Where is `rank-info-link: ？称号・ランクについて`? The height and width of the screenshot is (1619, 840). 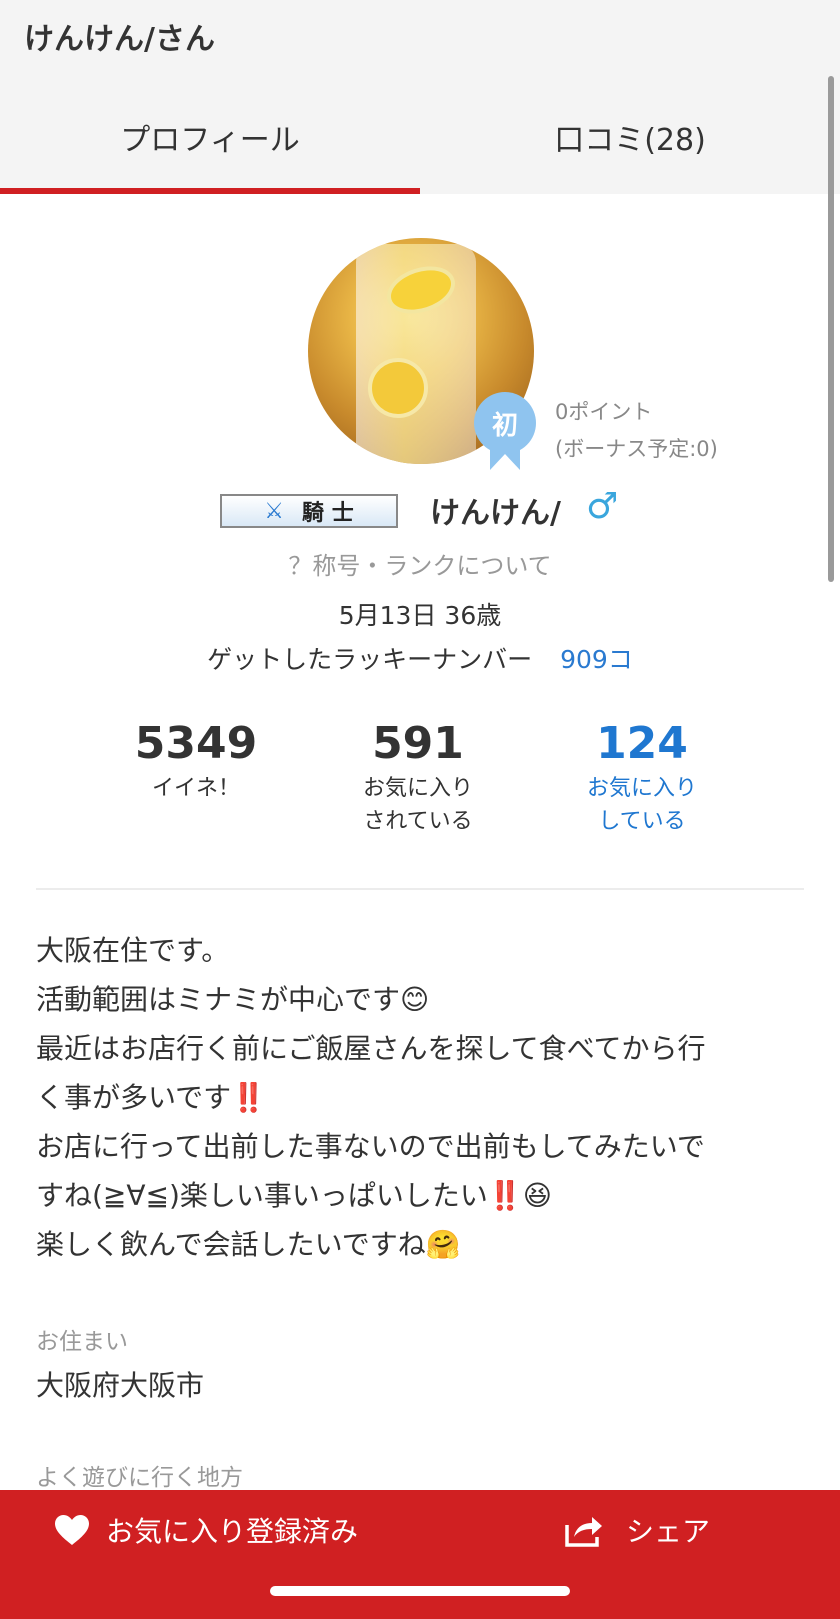
rank-info-link: ？称号・ランクについて is located at coordinates (420, 563).